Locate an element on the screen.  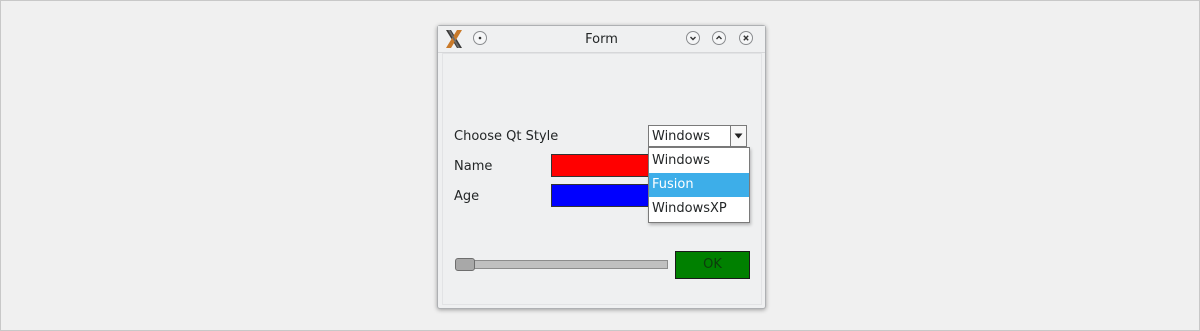
slider-track is located at coordinates (562, 264).